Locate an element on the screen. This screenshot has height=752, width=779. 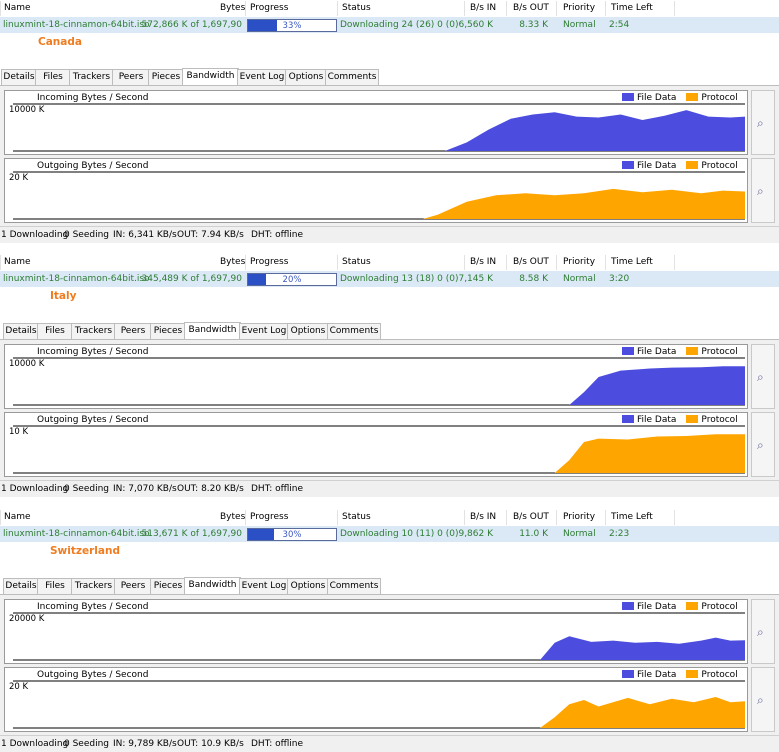
status-seeding: 0 Seeding is located at coordinates (87, 744).